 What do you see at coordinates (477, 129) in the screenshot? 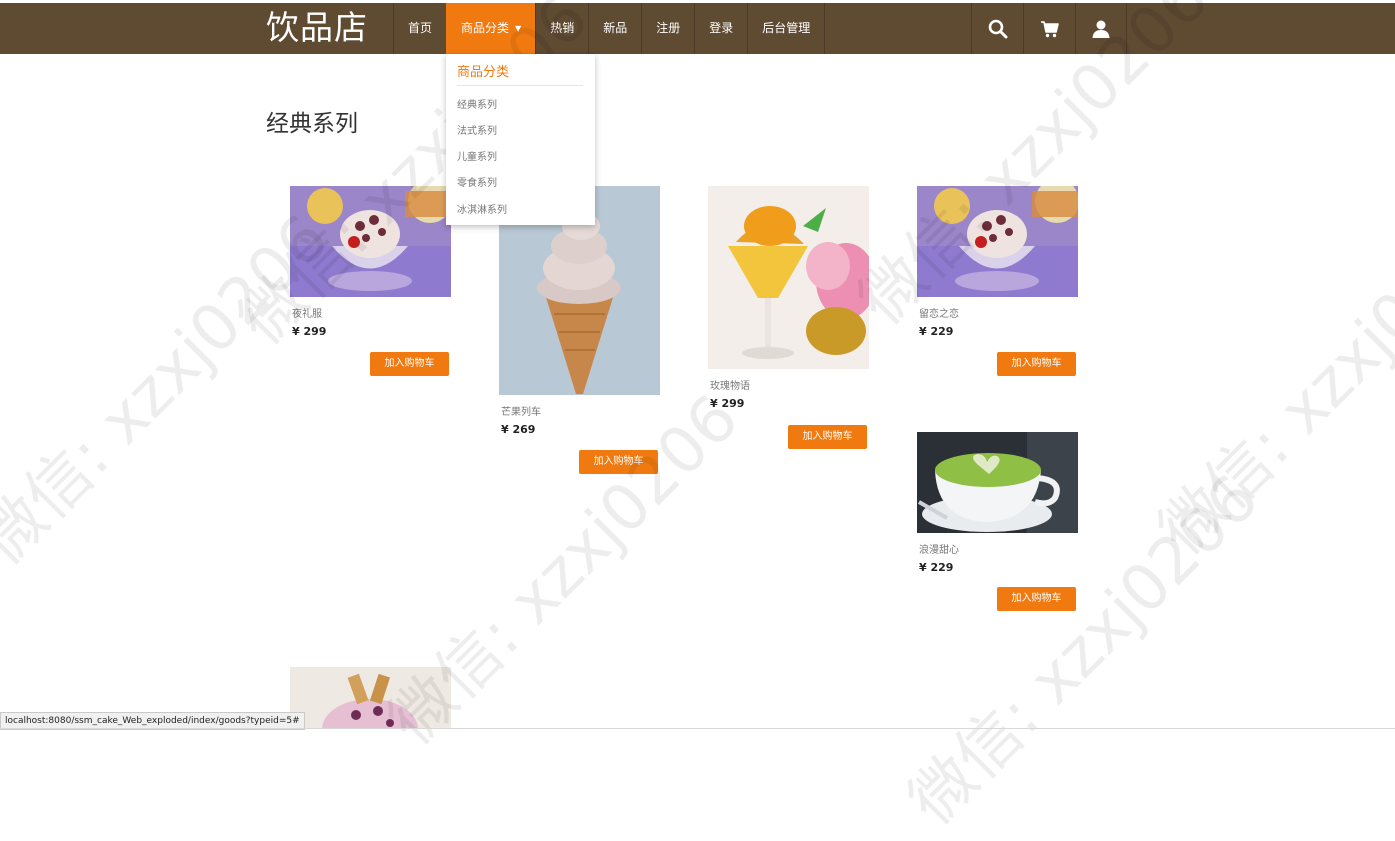
I see `dropdown-item-french: 法式系列` at bounding box center [477, 129].